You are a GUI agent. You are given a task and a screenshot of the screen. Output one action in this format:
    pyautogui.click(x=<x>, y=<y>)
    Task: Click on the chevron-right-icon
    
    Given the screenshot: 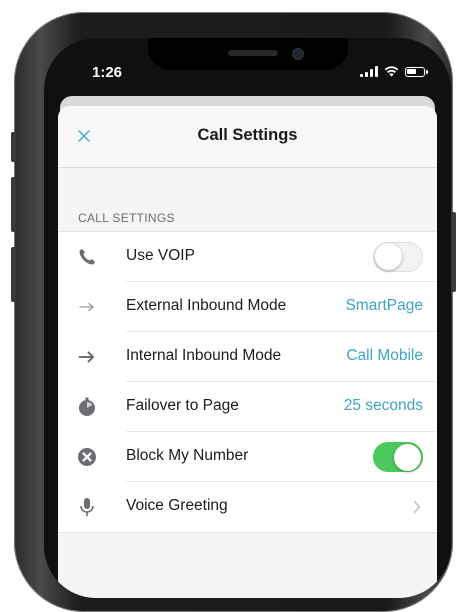 What is the action you would take?
    pyautogui.click(x=417, y=507)
    